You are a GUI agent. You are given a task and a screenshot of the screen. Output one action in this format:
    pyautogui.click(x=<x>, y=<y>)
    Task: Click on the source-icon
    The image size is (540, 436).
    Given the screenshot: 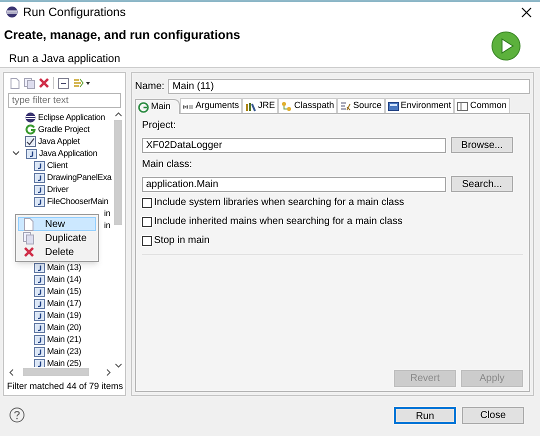 What is the action you would take?
    pyautogui.click(x=346, y=106)
    